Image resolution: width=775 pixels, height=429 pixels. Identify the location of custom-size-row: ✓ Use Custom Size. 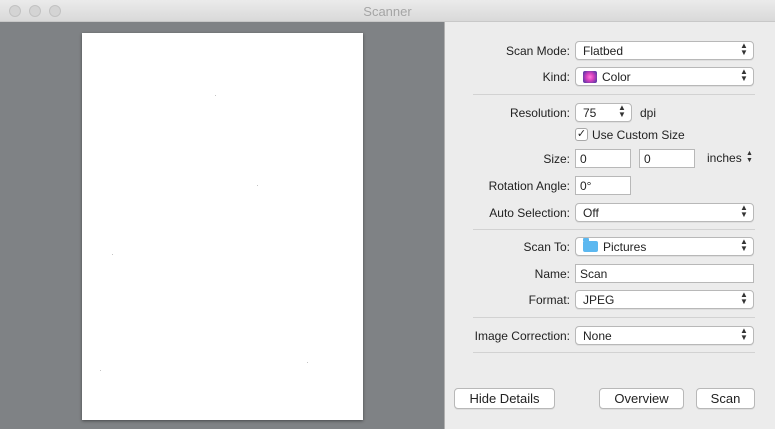
(610, 135).